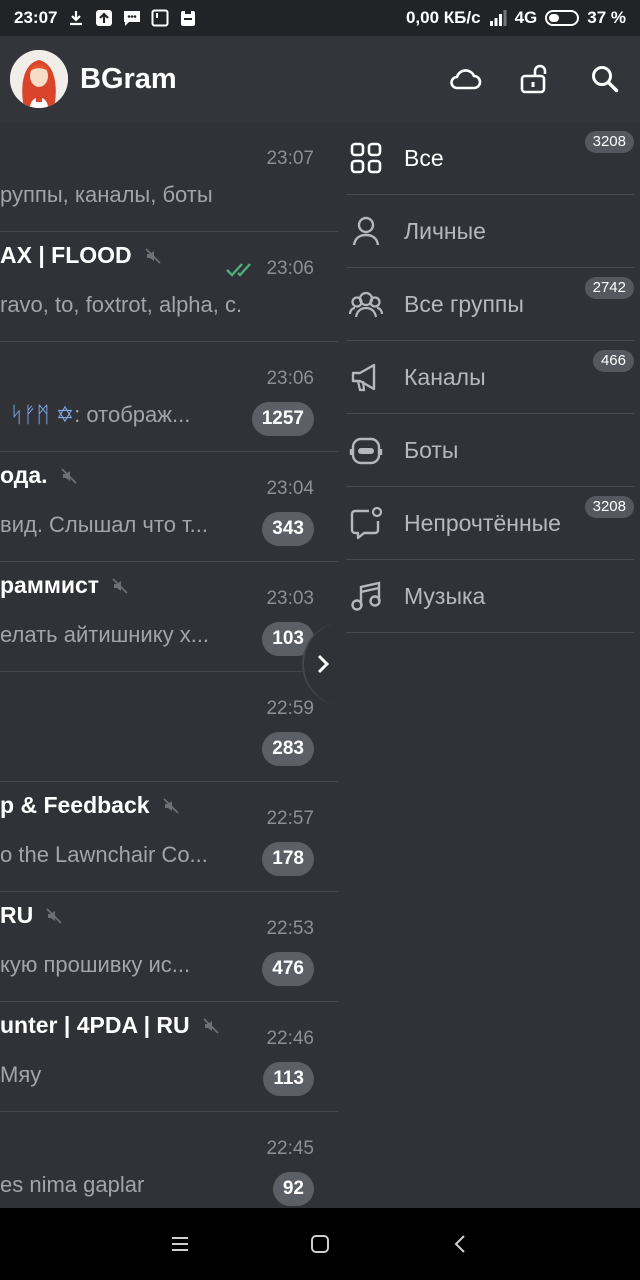 The height and width of the screenshot is (1280, 640). I want to click on chat-time: 23:03, so click(290, 598).